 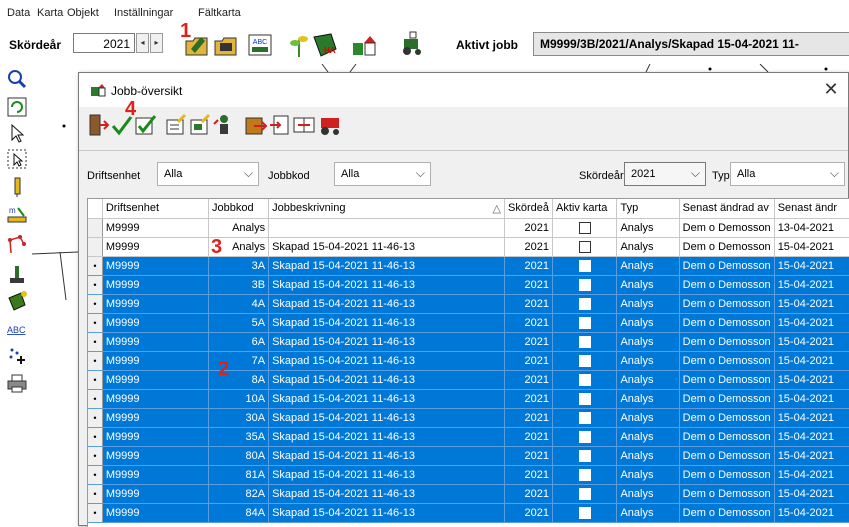 What do you see at coordinates (17, 107) in the screenshot?
I see `refresh-icon` at bounding box center [17, 107].